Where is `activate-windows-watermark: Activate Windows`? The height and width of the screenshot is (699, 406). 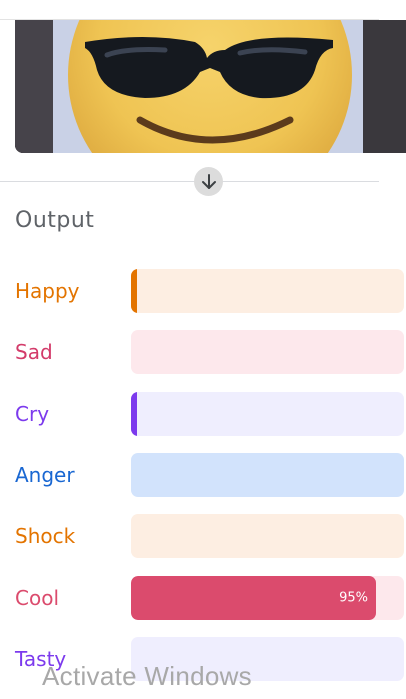
activate-windows-watermark: Activate Windows is located at coordinates (147, 676).